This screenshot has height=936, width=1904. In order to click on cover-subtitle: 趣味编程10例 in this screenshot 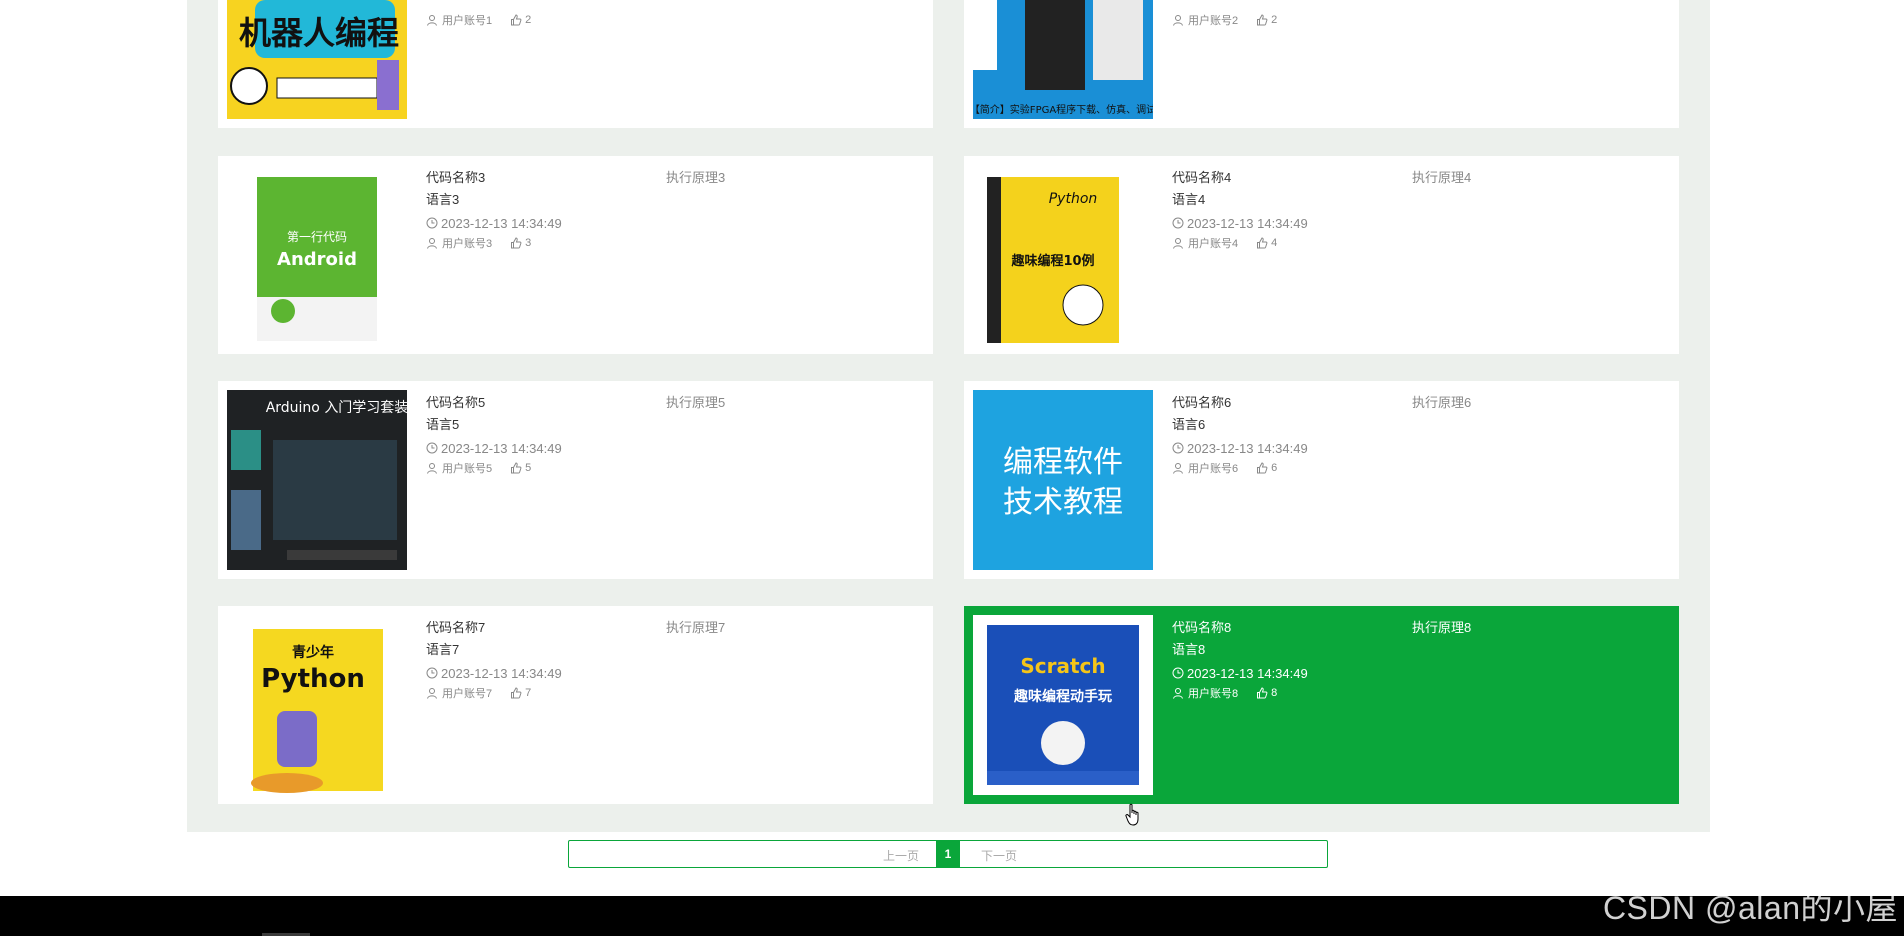, I will do `click(1052, 261)`.